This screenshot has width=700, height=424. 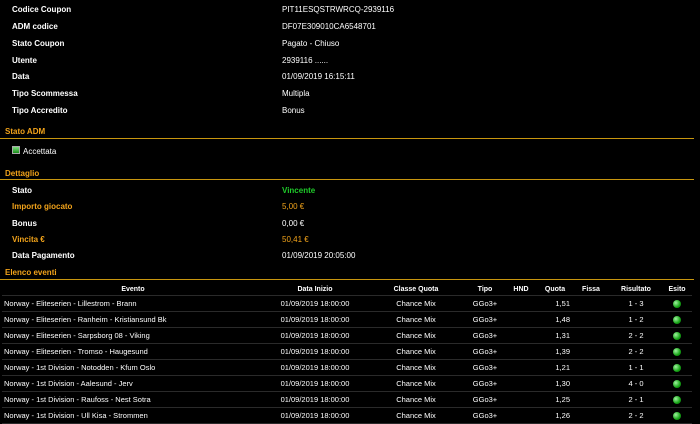 I want to click on info-row-codice: Codice Coupon PIT11ESQSTRWRCQ-2939116, so click(x=350, y=10).